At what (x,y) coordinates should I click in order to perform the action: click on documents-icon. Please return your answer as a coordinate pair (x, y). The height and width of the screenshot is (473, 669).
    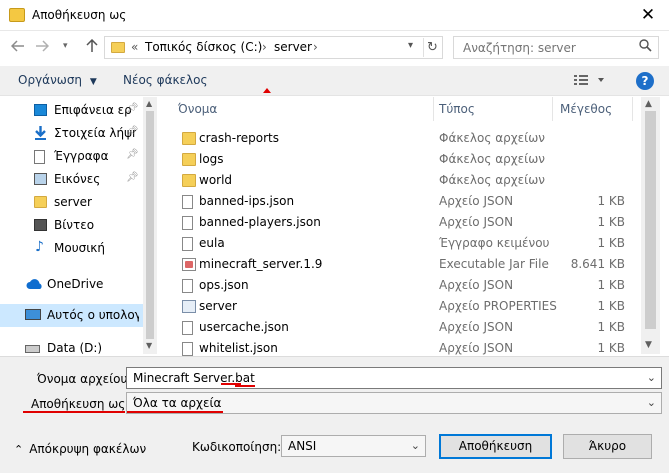
    Looking at the image, I should click on (39, 157).